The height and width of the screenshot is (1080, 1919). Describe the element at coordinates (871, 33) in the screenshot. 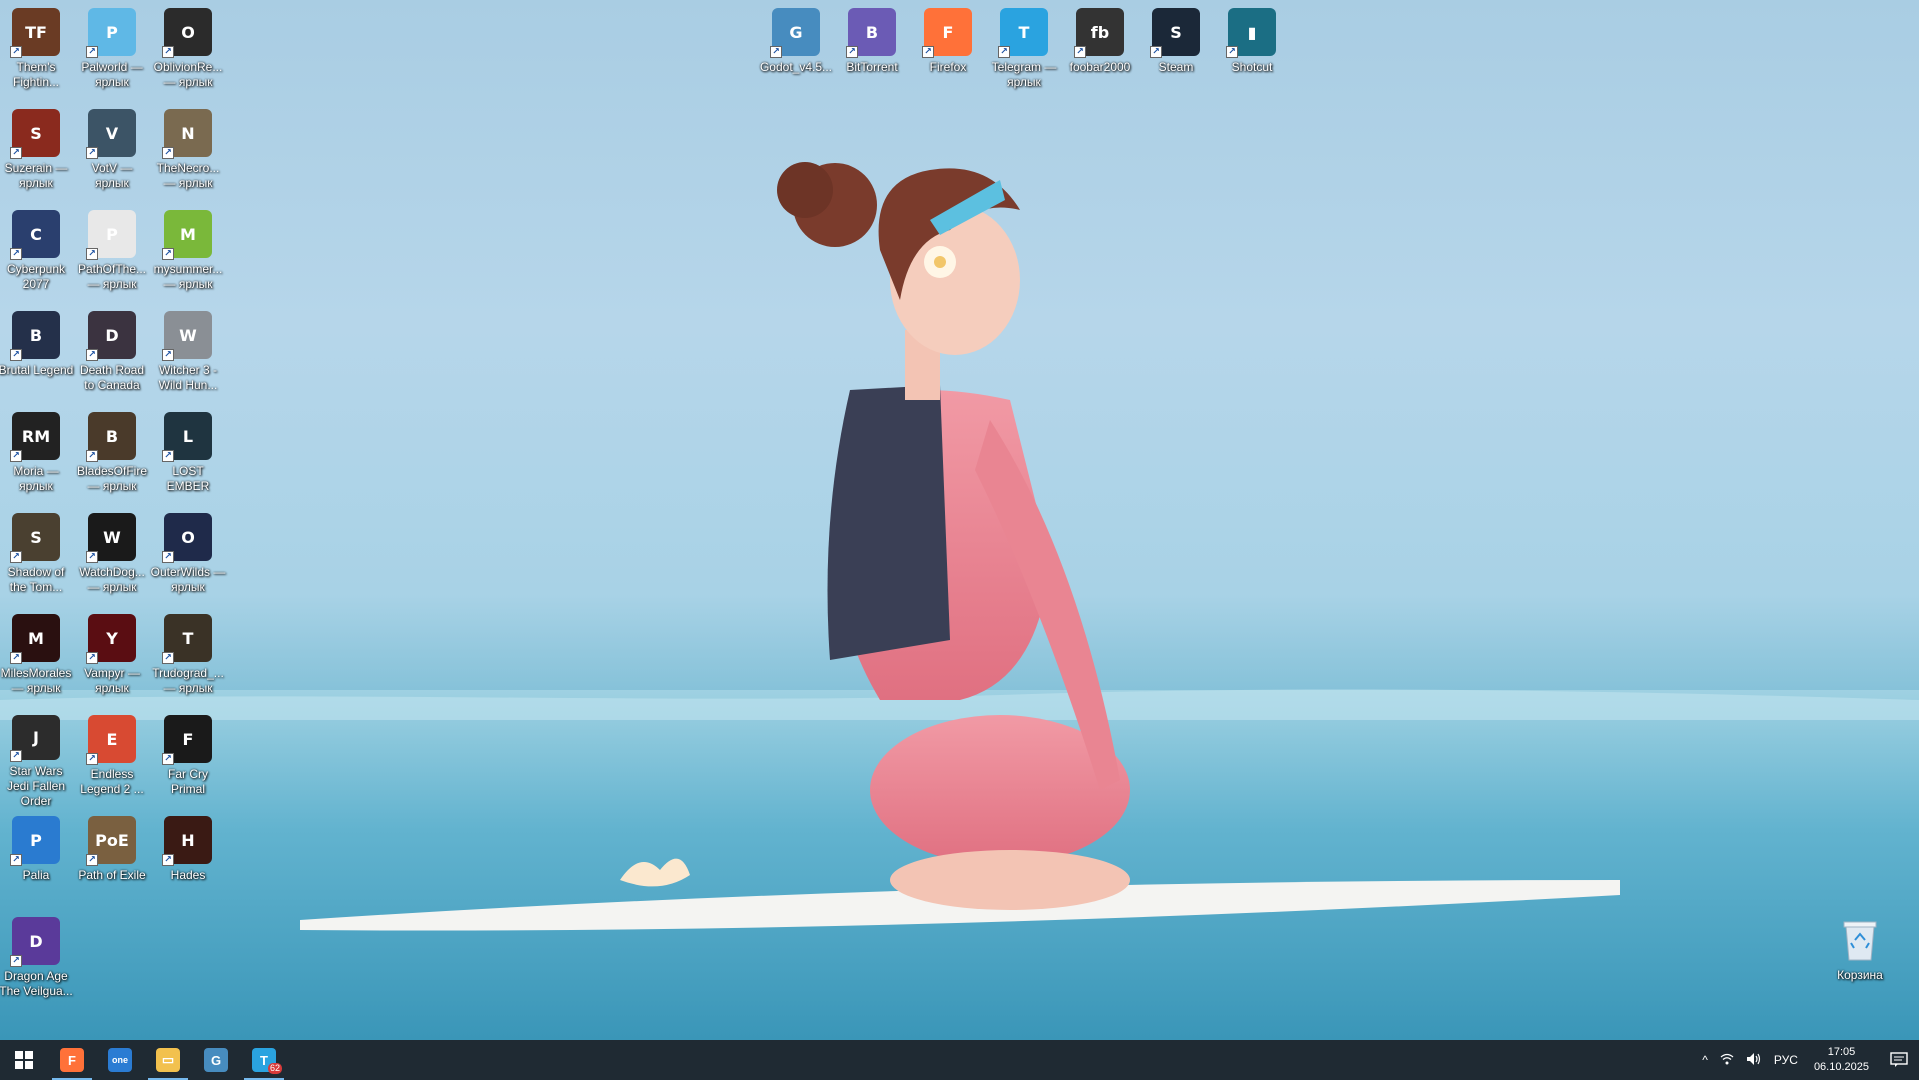

I see `bittorrent-icon: B ↗` at that location.